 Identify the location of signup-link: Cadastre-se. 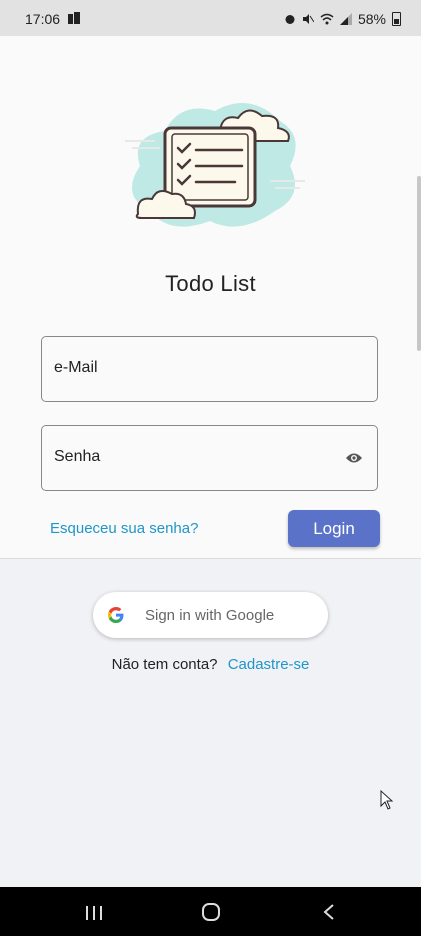
(269, 664).